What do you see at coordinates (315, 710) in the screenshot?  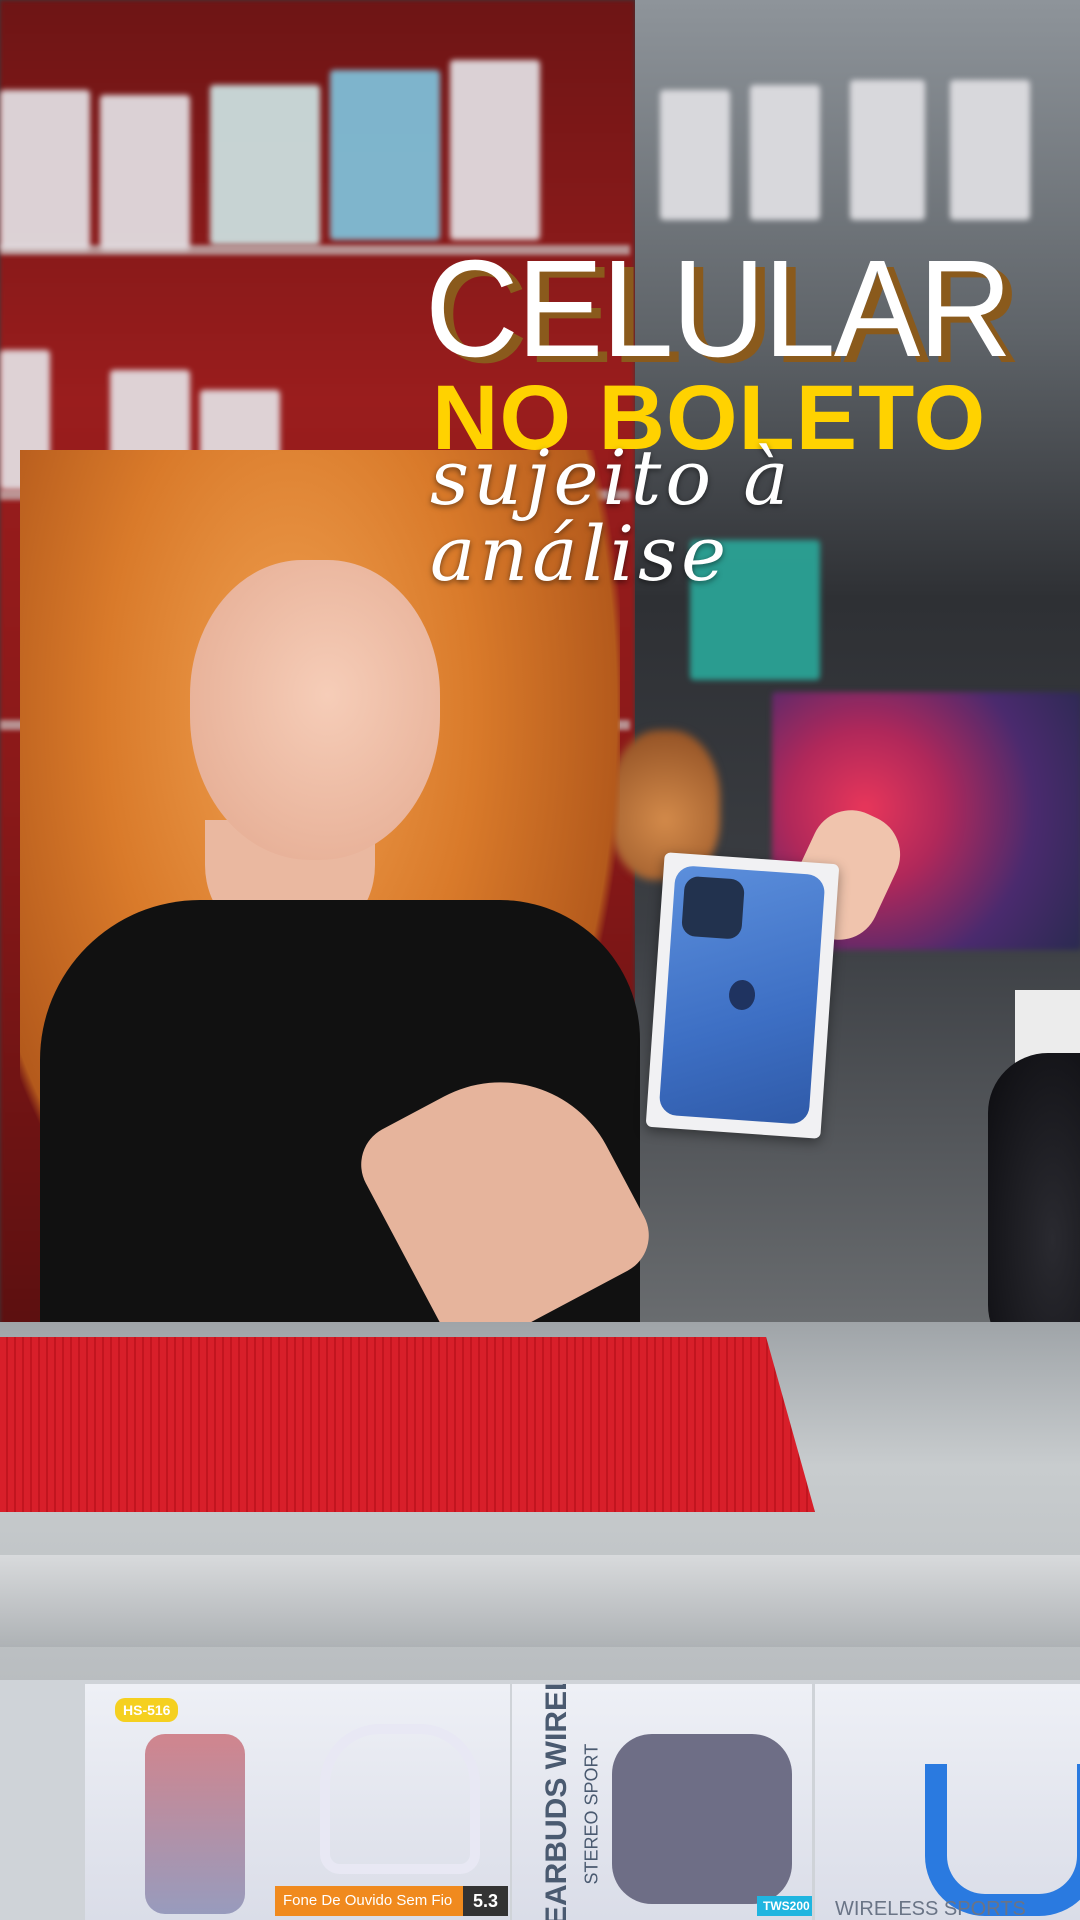 I see `woman-face` at bounding box center [315, 710].